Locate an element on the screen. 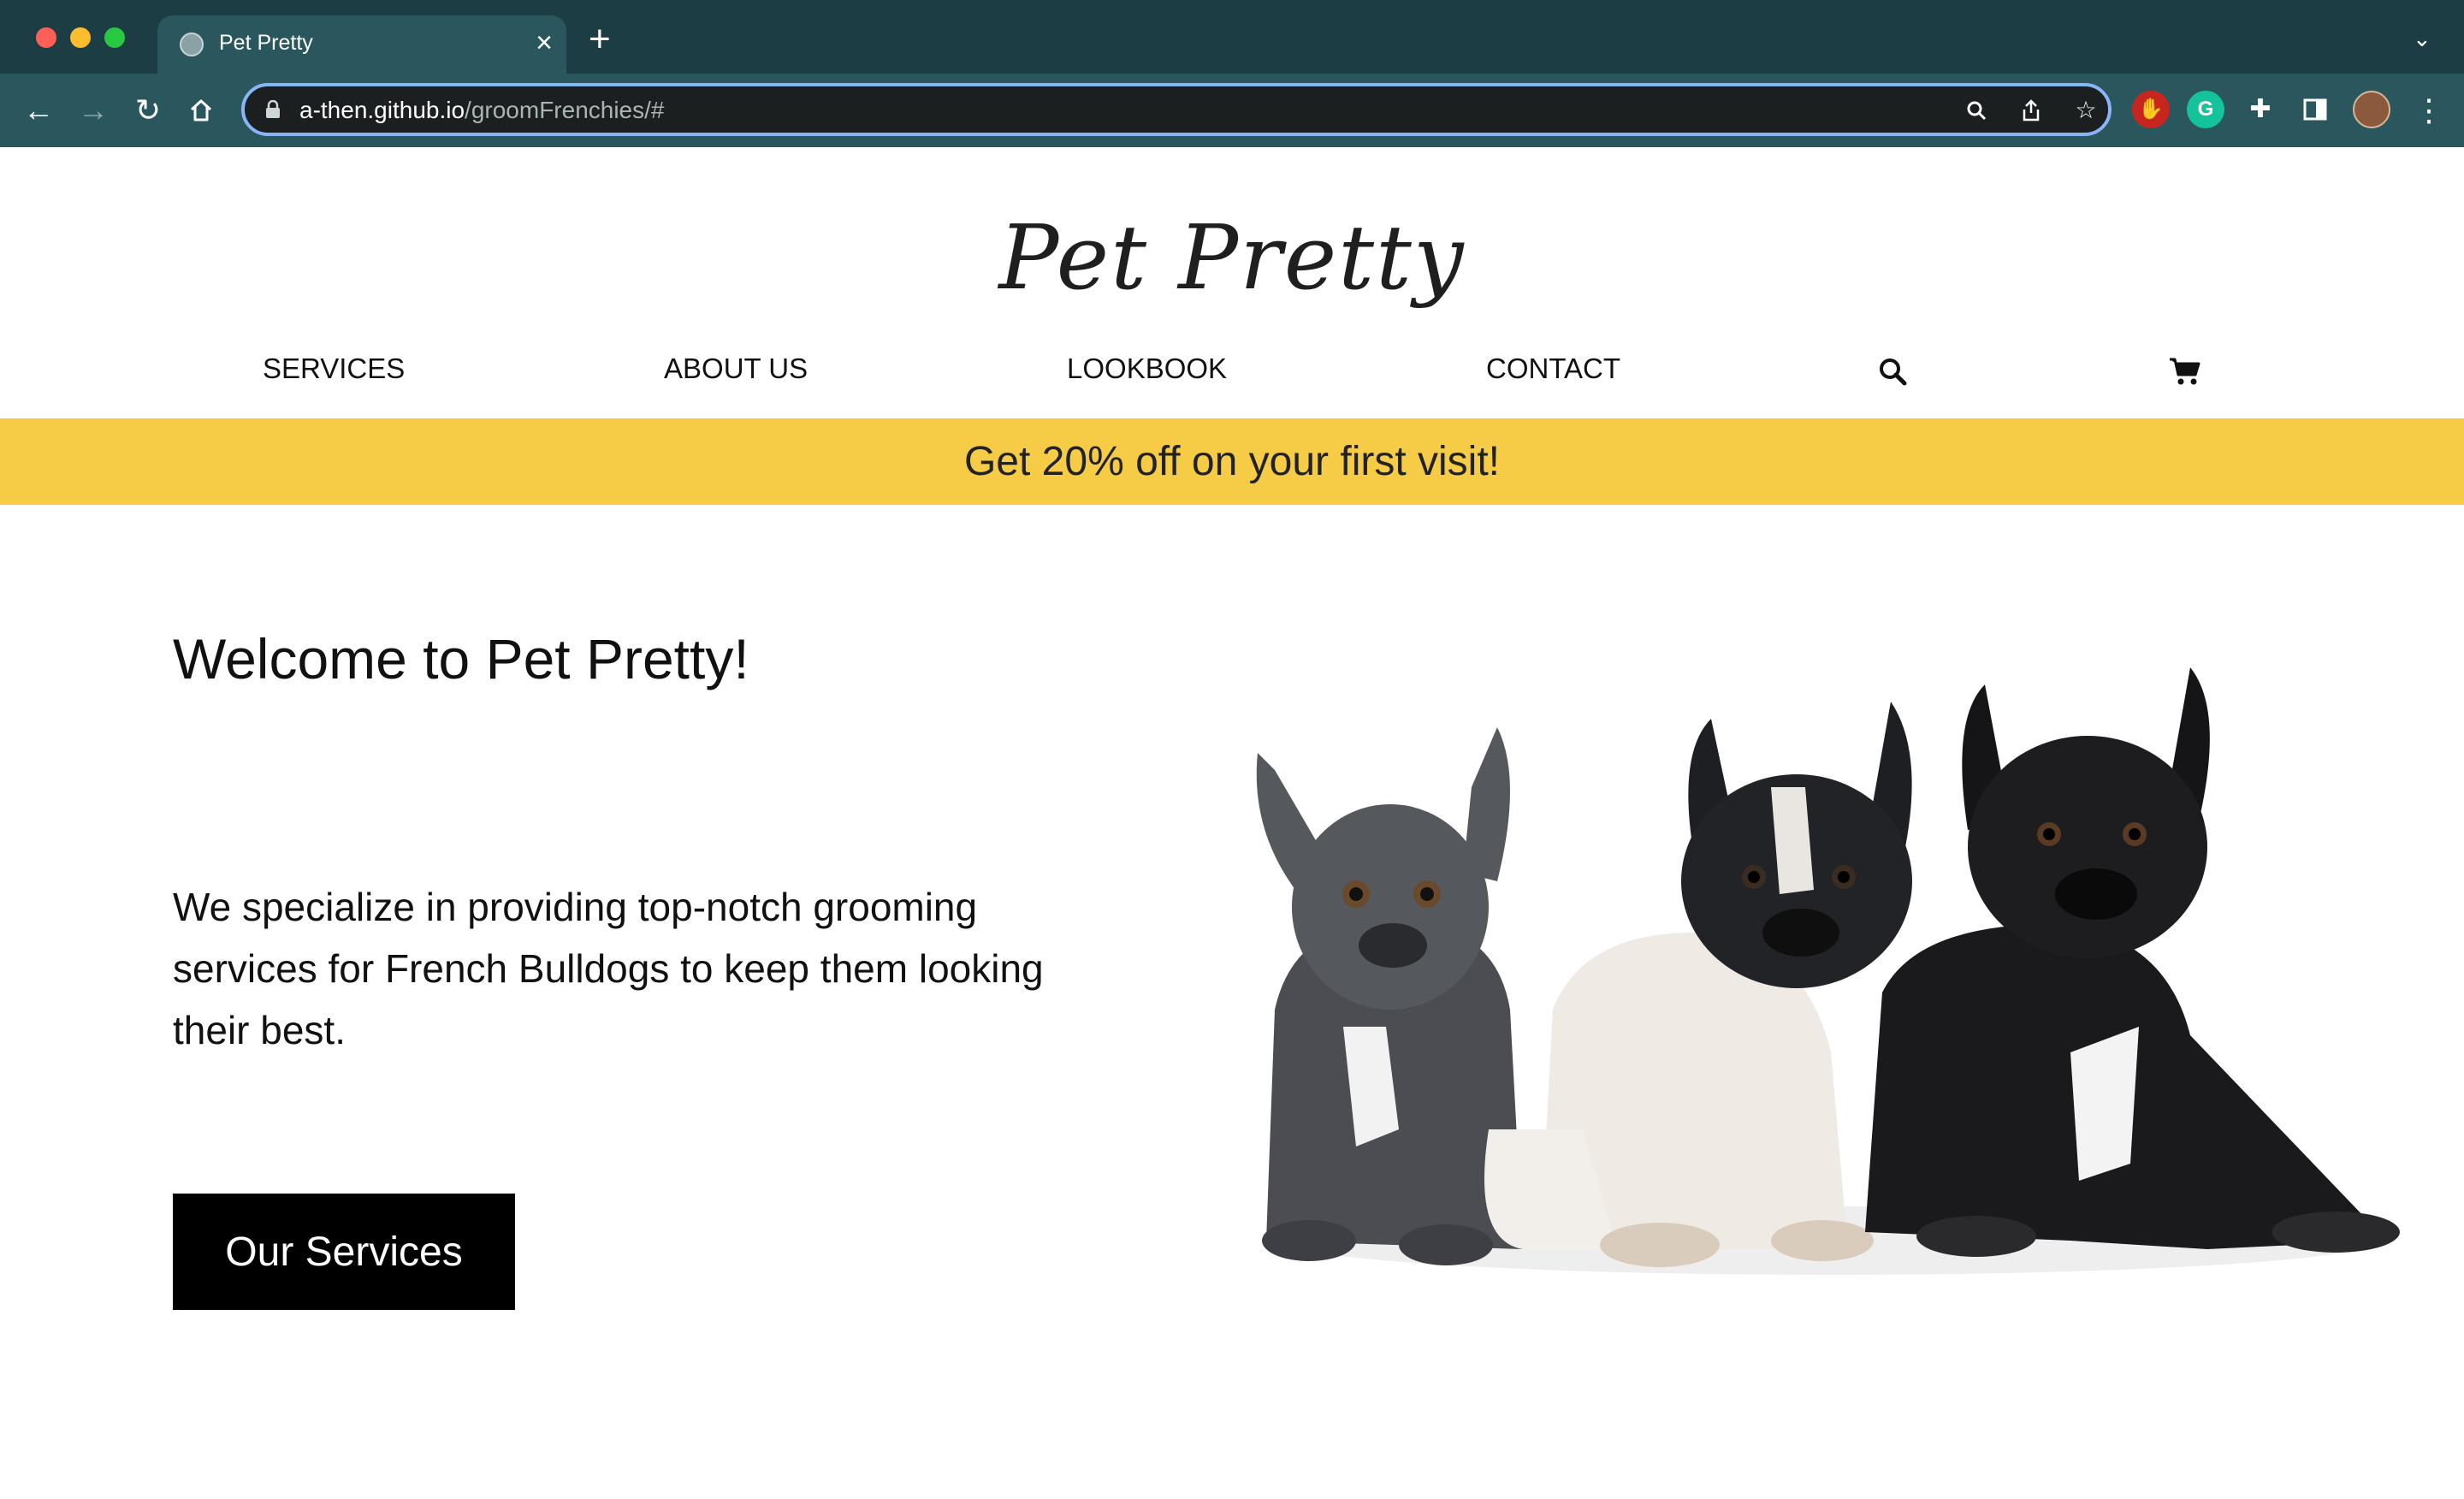  url-path: /groomFrenchies/# is located at coordinates (565, 110).